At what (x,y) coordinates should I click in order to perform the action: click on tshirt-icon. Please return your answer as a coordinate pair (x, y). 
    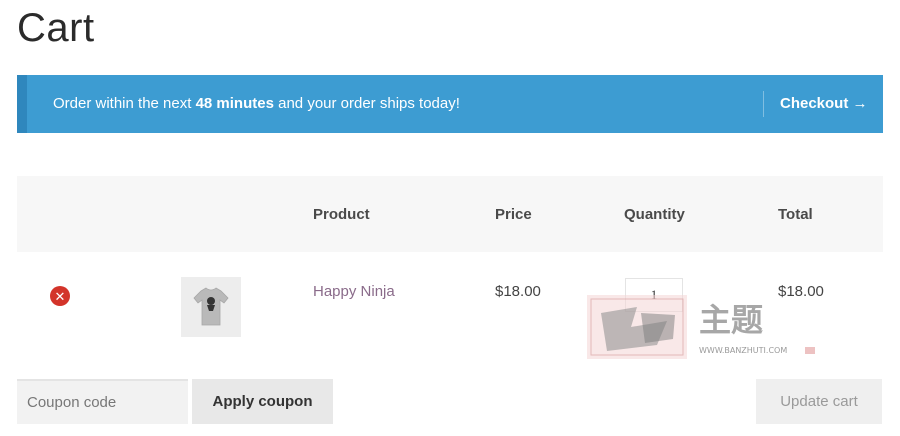
    Looking at the image, I should click on (211, 306).